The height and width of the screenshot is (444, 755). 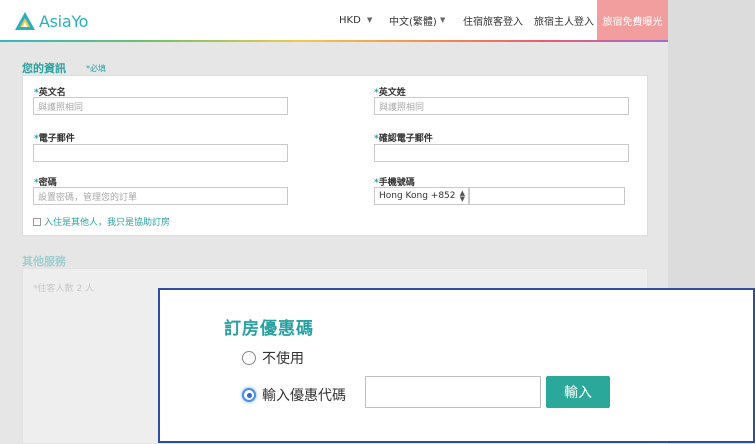 I want to click on email-label: *電子郵件, so click(x=54, y=139).